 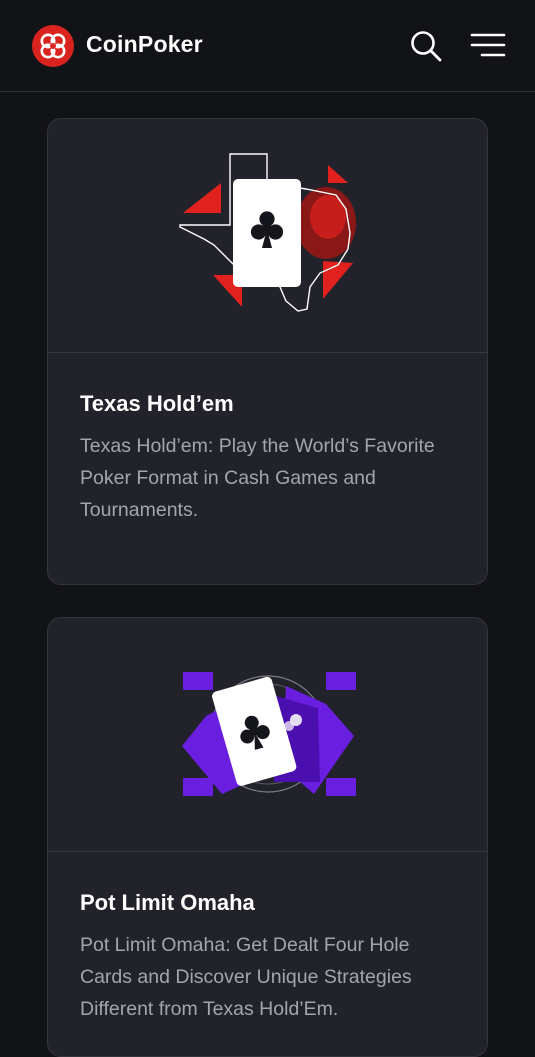 I want to click on site-header: CoinPoker, so click(x=267, y=46).